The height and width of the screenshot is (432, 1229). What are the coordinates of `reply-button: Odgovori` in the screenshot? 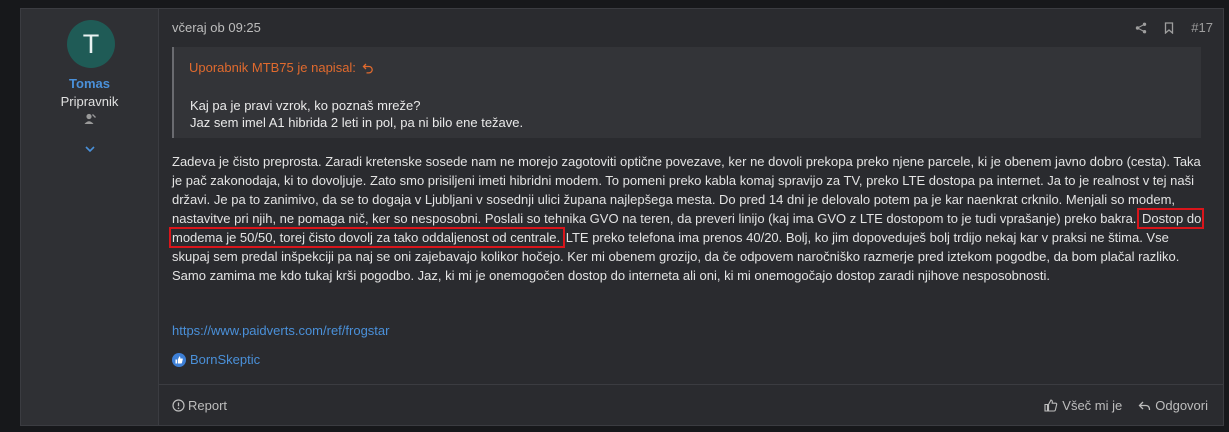 It's located at (1173, 405).